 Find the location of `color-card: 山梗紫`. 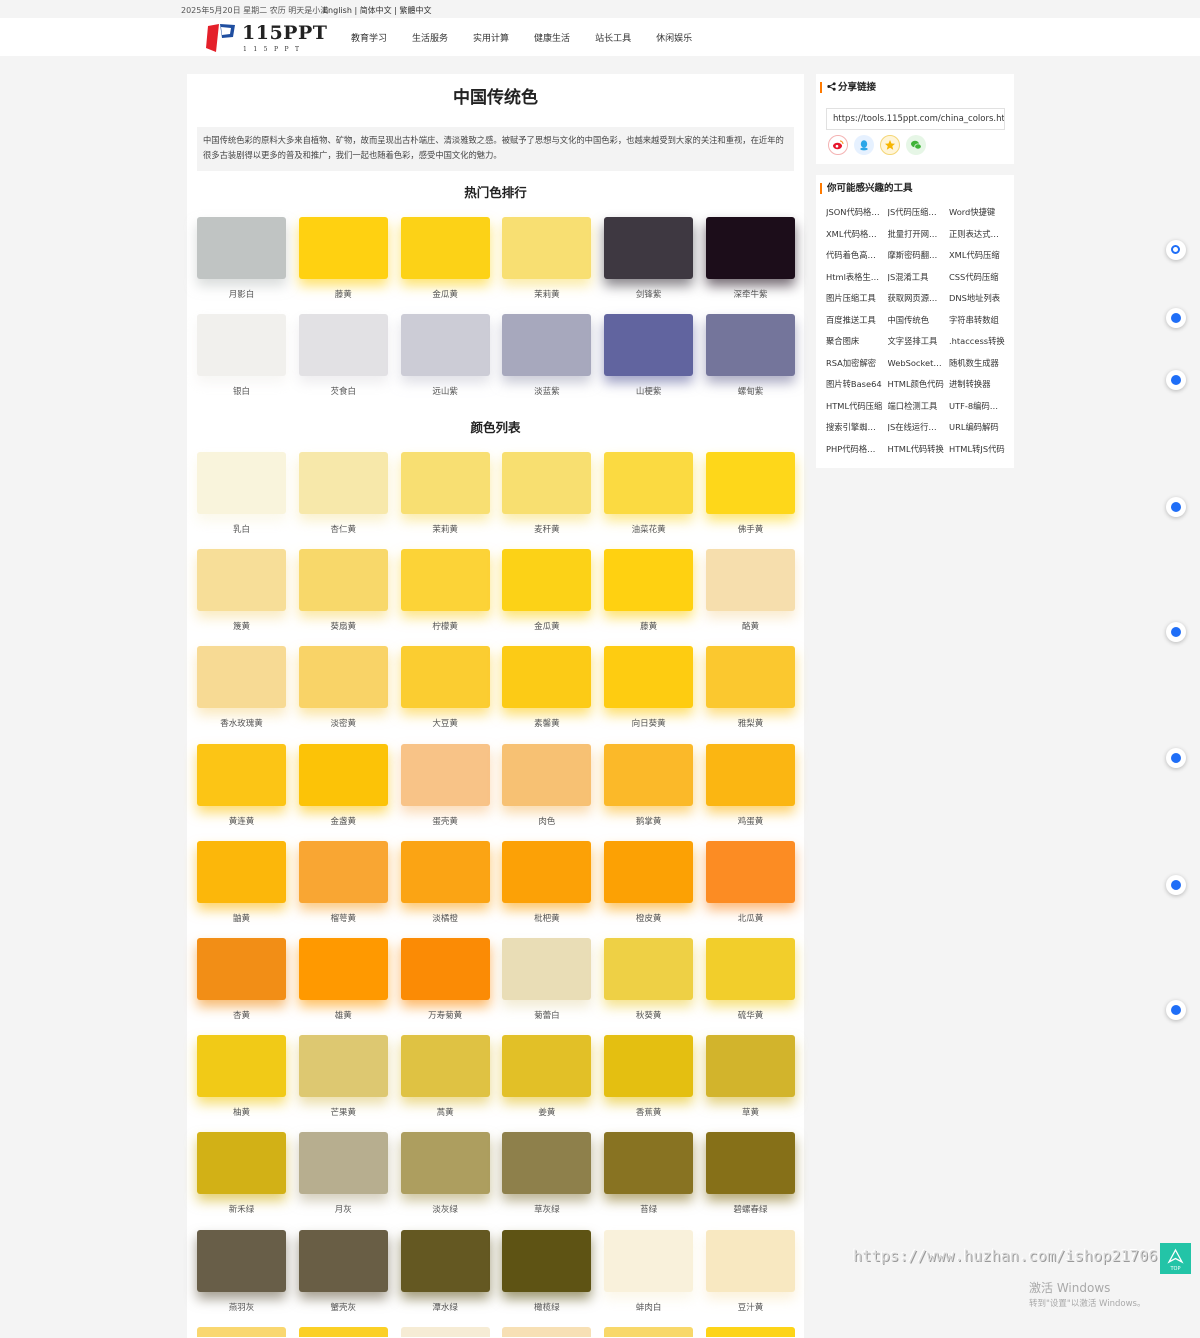

color-card: 山梗紫 is located at coordinates (649, 356).